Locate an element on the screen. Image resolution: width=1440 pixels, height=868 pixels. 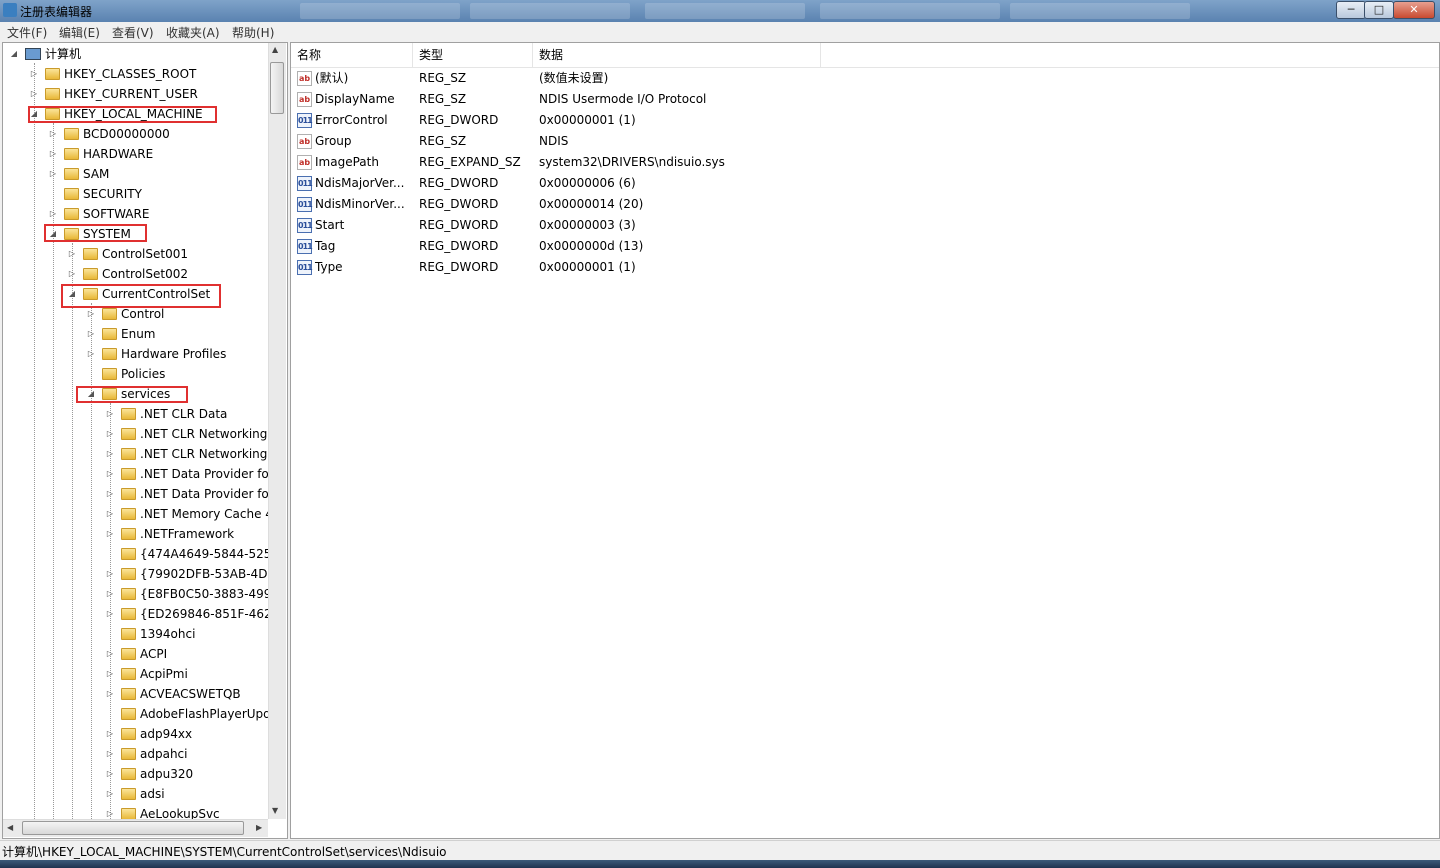
column-data-header: 数据 is located at coordinates (677, 55).